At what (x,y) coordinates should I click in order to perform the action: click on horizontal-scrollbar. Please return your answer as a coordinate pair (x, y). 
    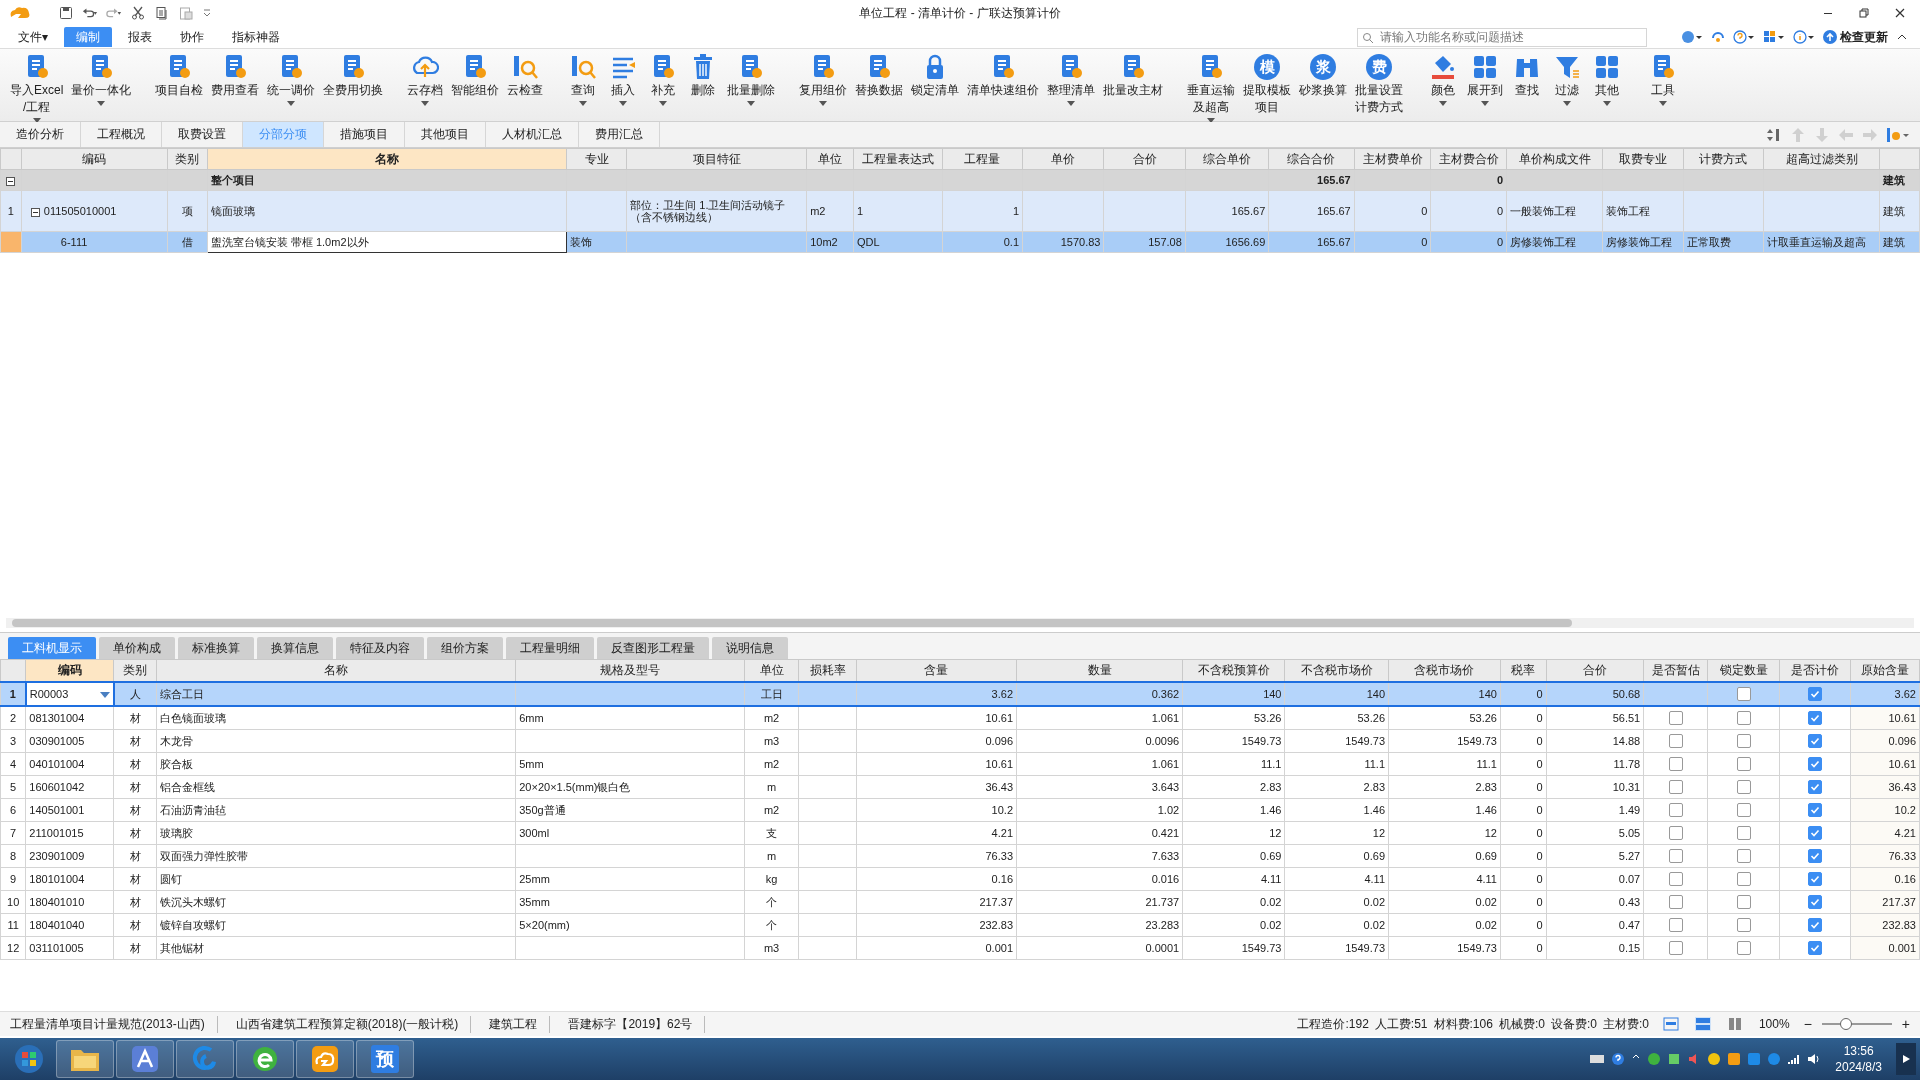
    Looking at the image, I should click on (960, 623).